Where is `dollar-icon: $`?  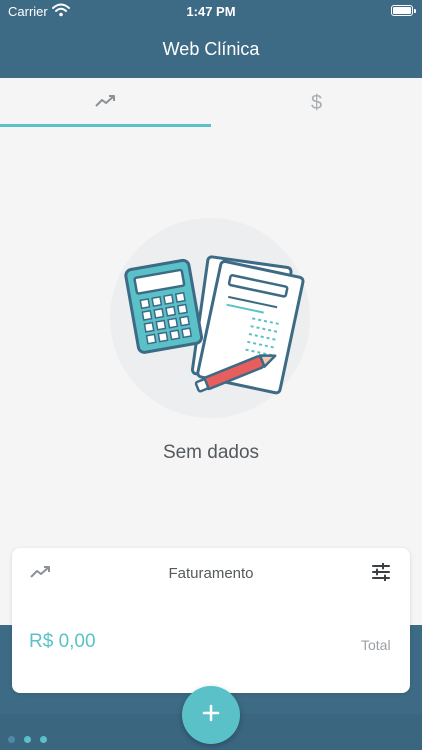
dollar-icon: $ is located at coordinates (316, 102).